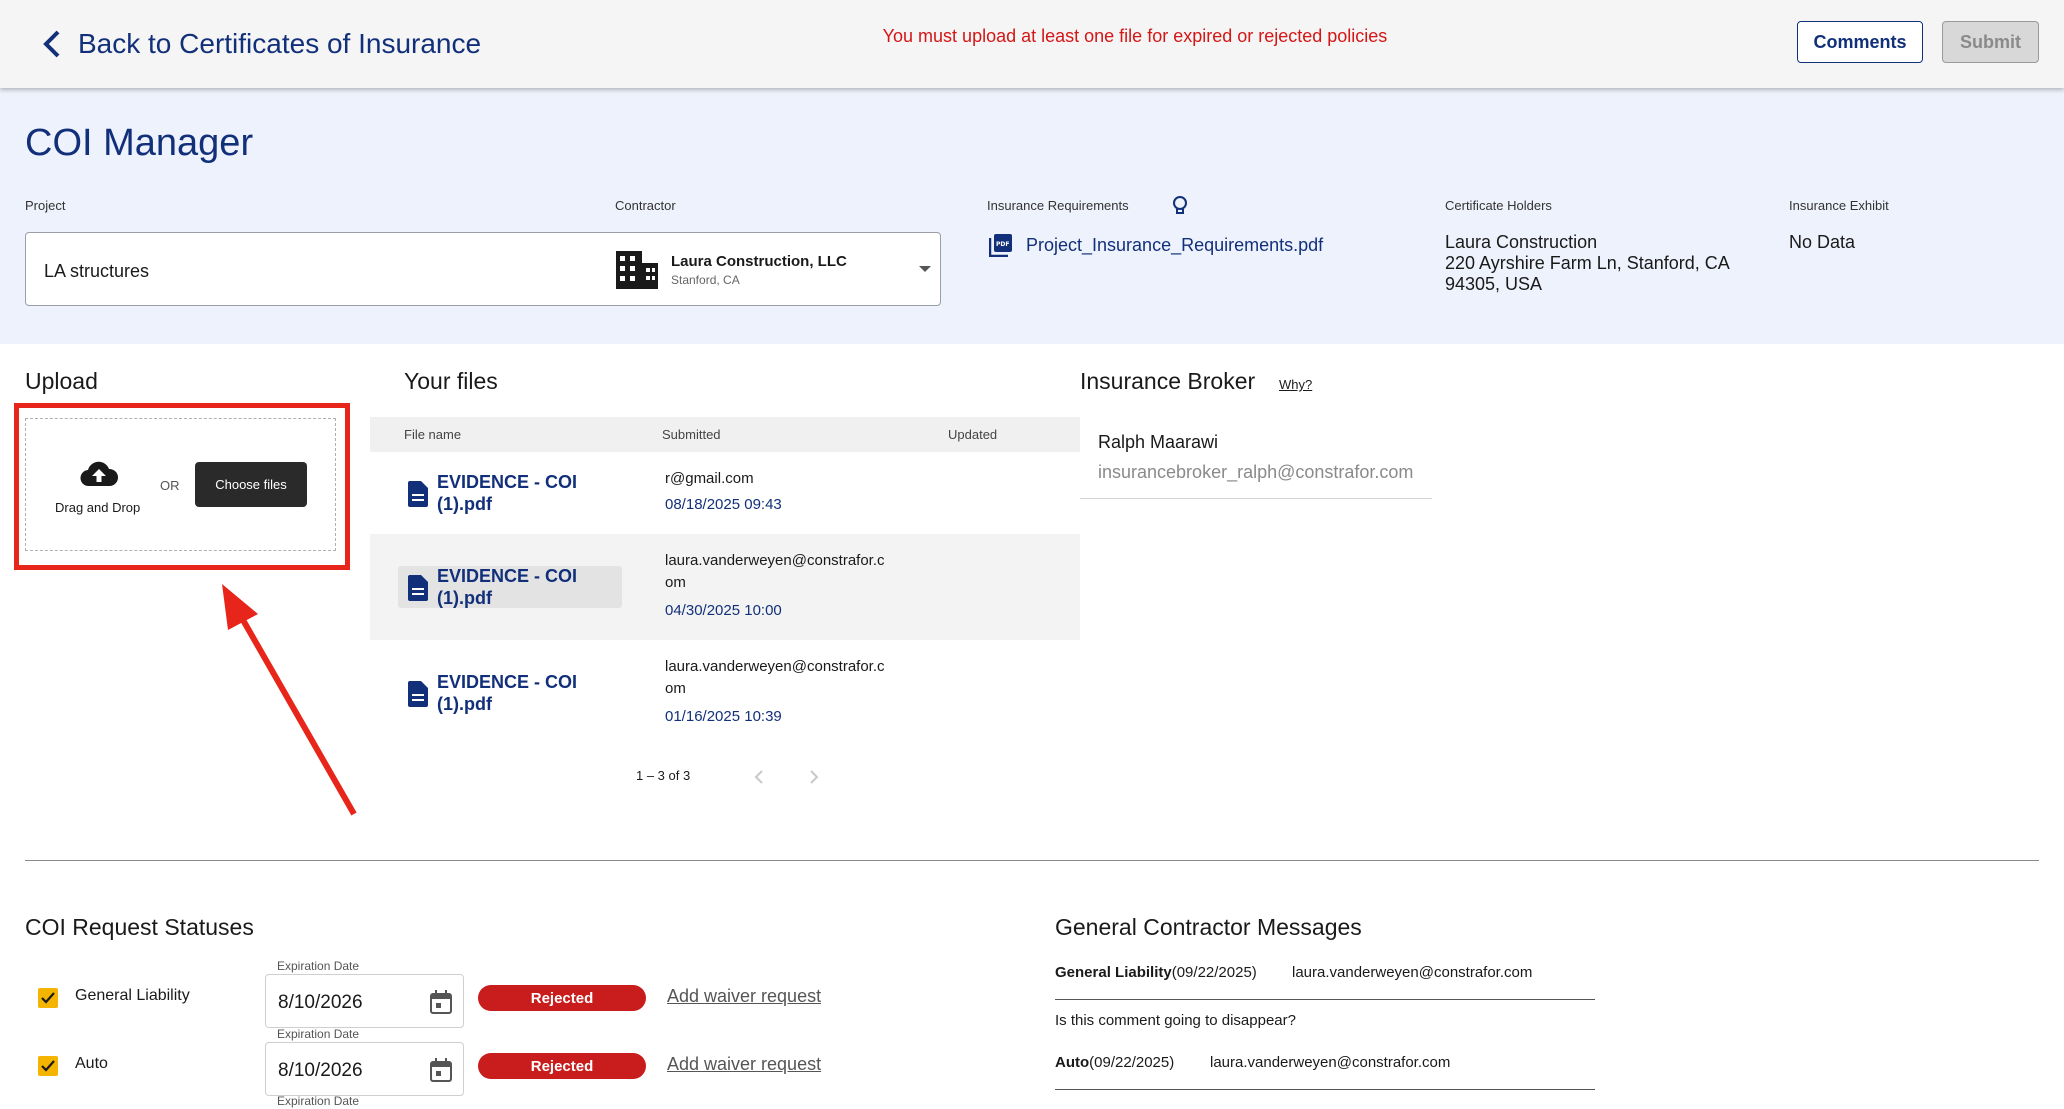  Describe the element at coordinates (289, 700) in the screenshot. I see `annotation-arrow-icon` at that location.